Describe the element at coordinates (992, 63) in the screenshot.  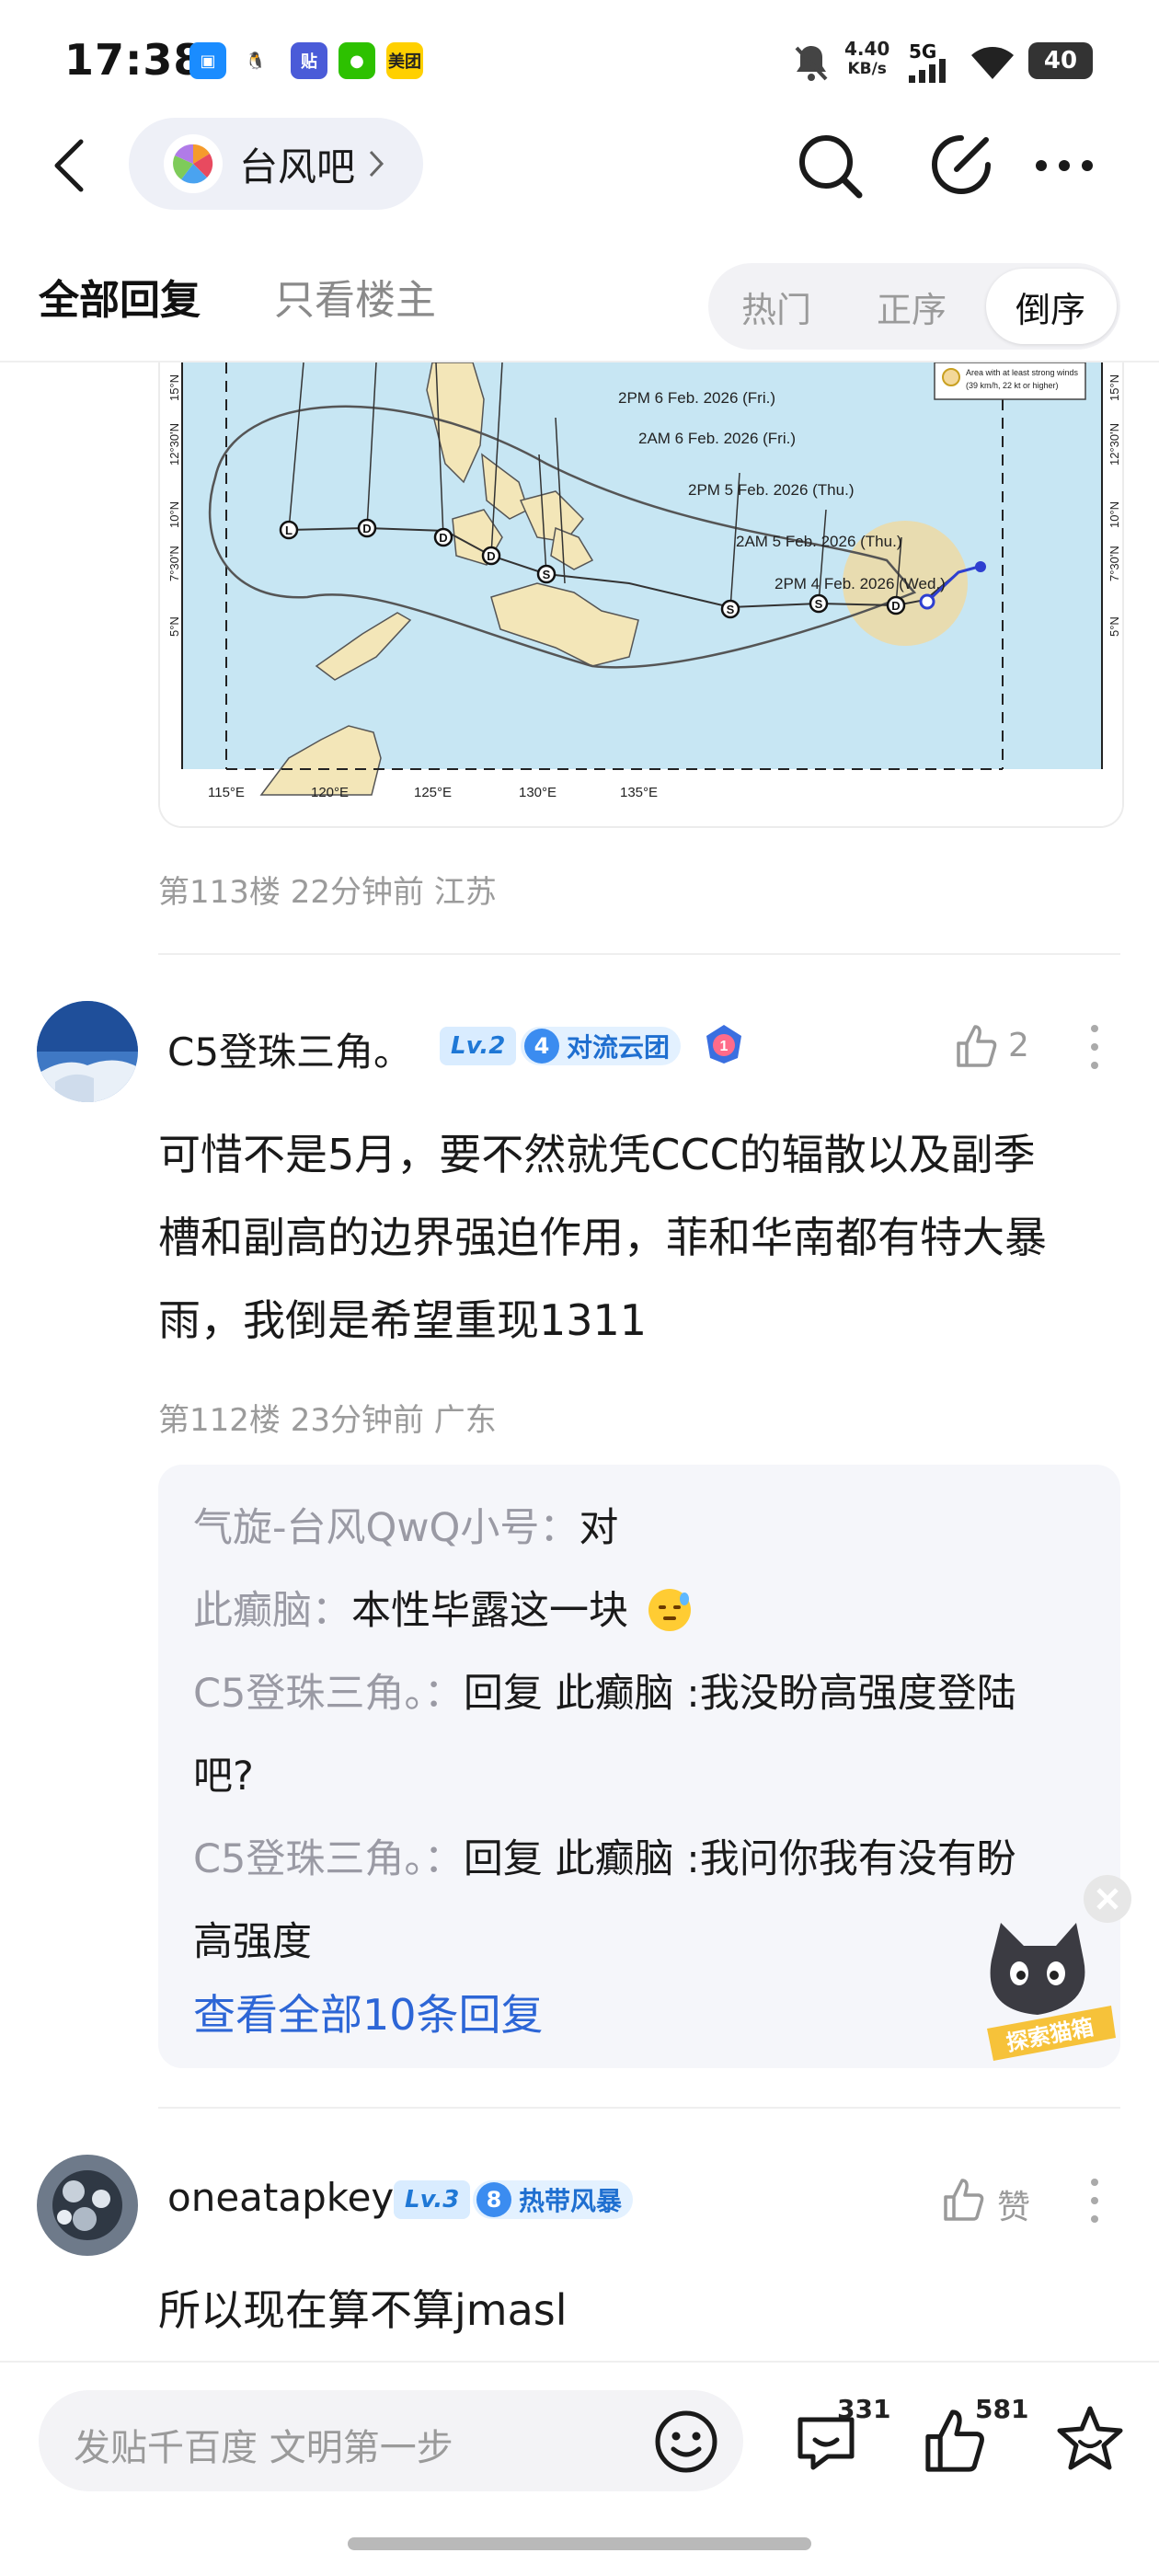
I see `wifi-icon` at that location.